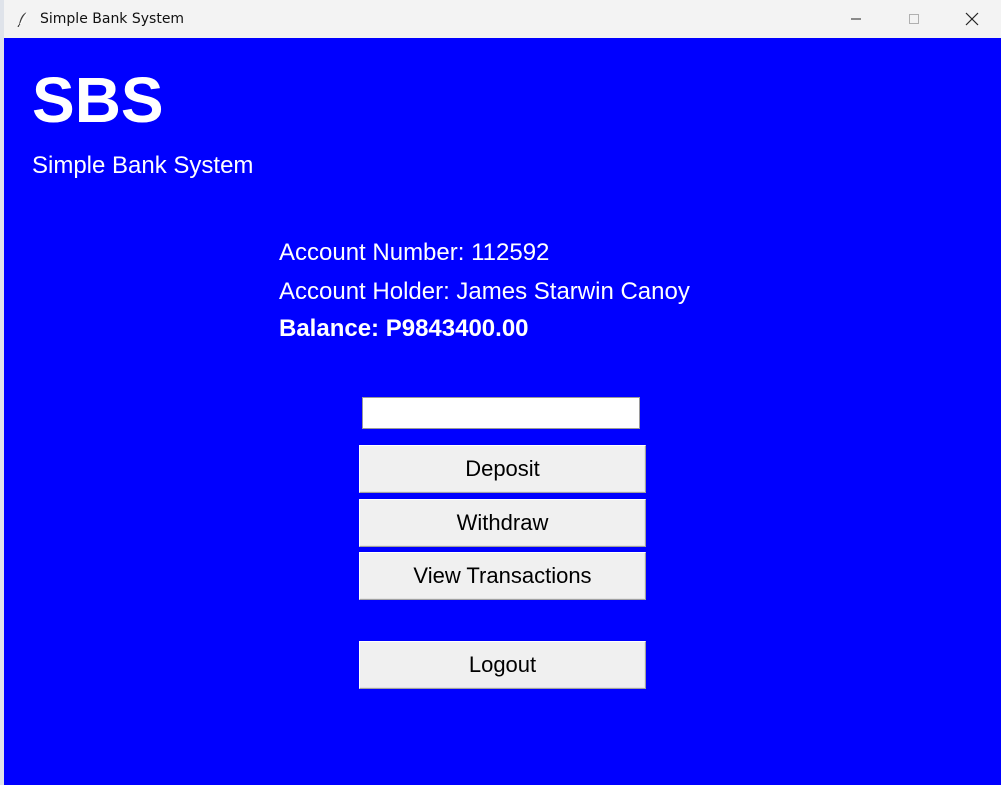  I want to click on amount-input, so click(501, 413).